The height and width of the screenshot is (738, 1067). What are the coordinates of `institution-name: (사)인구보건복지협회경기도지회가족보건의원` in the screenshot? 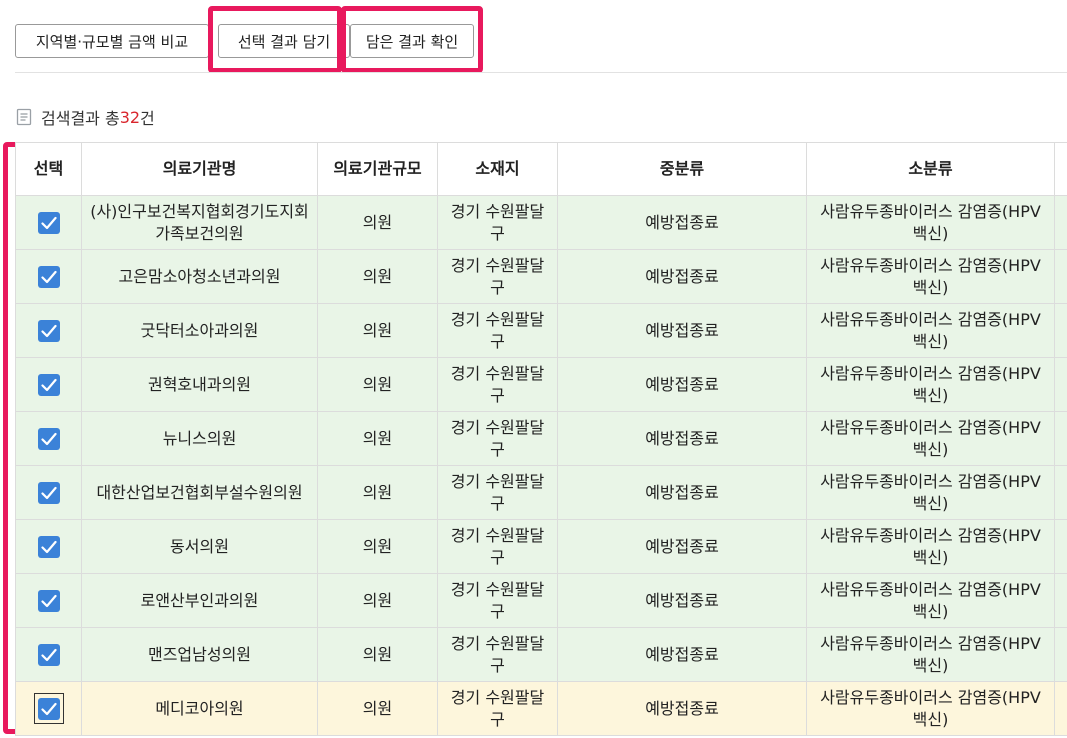 It's located at (199, 222).